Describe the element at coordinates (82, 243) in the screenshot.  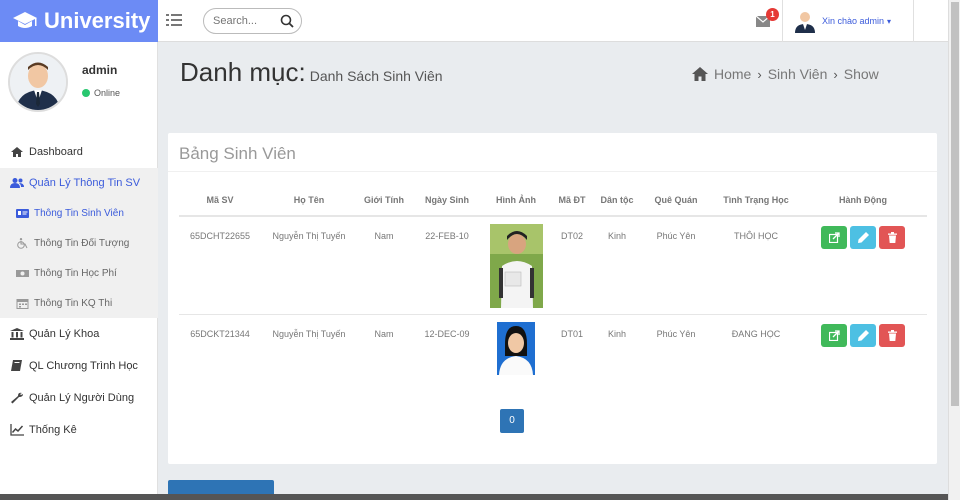
I see `sidebar-subitem-label: Thông Tin Đối Tượng` at that location.